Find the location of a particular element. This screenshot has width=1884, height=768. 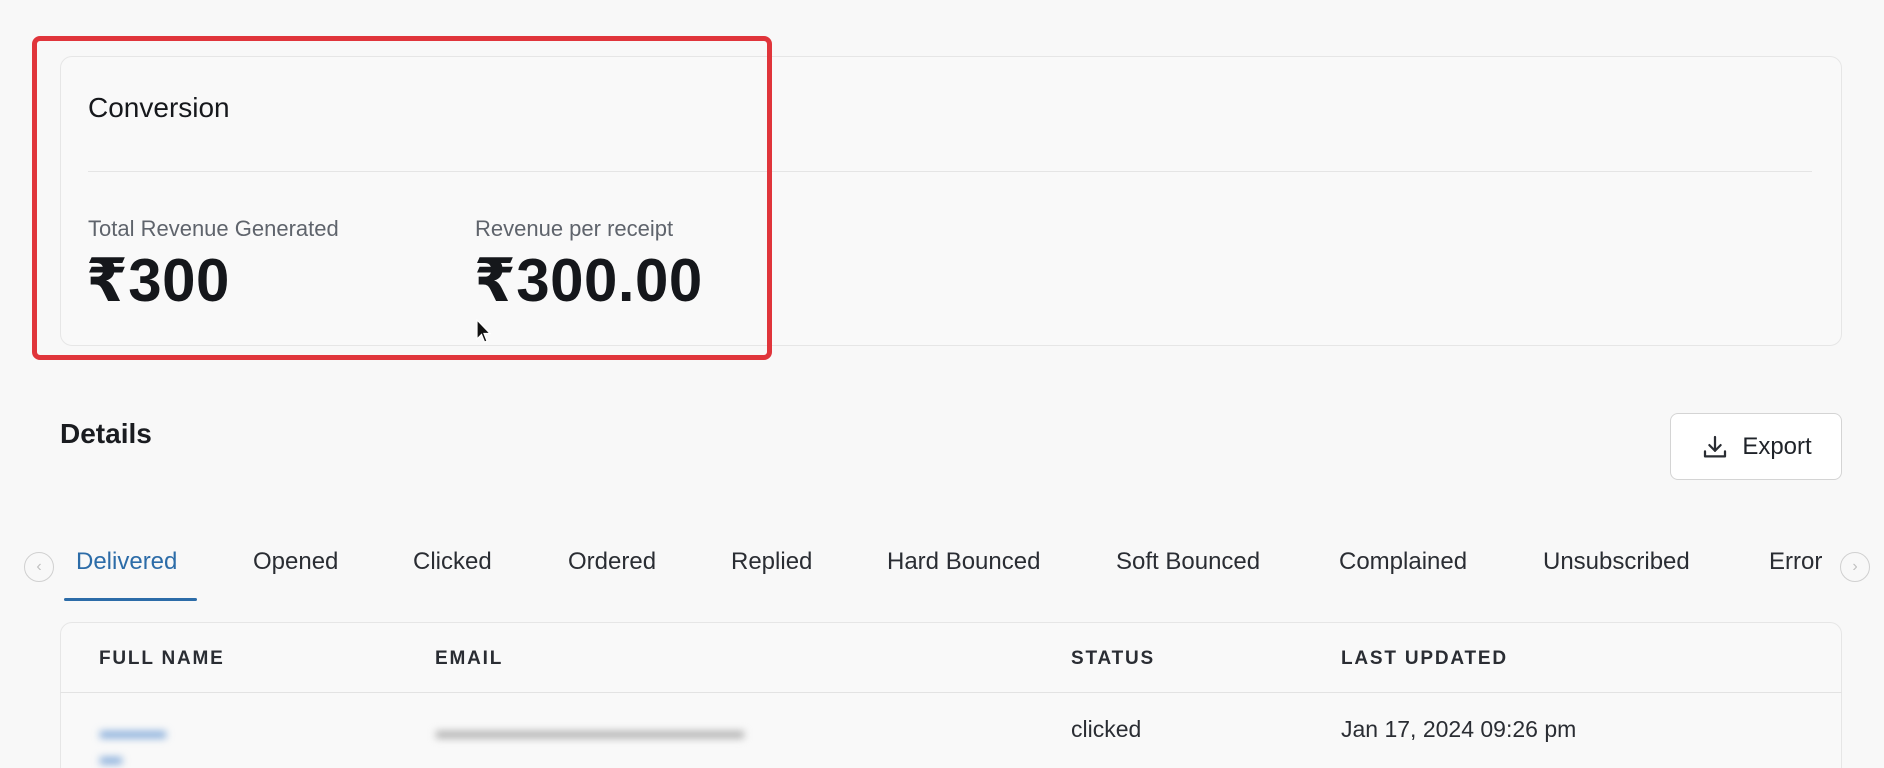

column-header-full-name: FULL NAME is located at coordinates (162, 659).